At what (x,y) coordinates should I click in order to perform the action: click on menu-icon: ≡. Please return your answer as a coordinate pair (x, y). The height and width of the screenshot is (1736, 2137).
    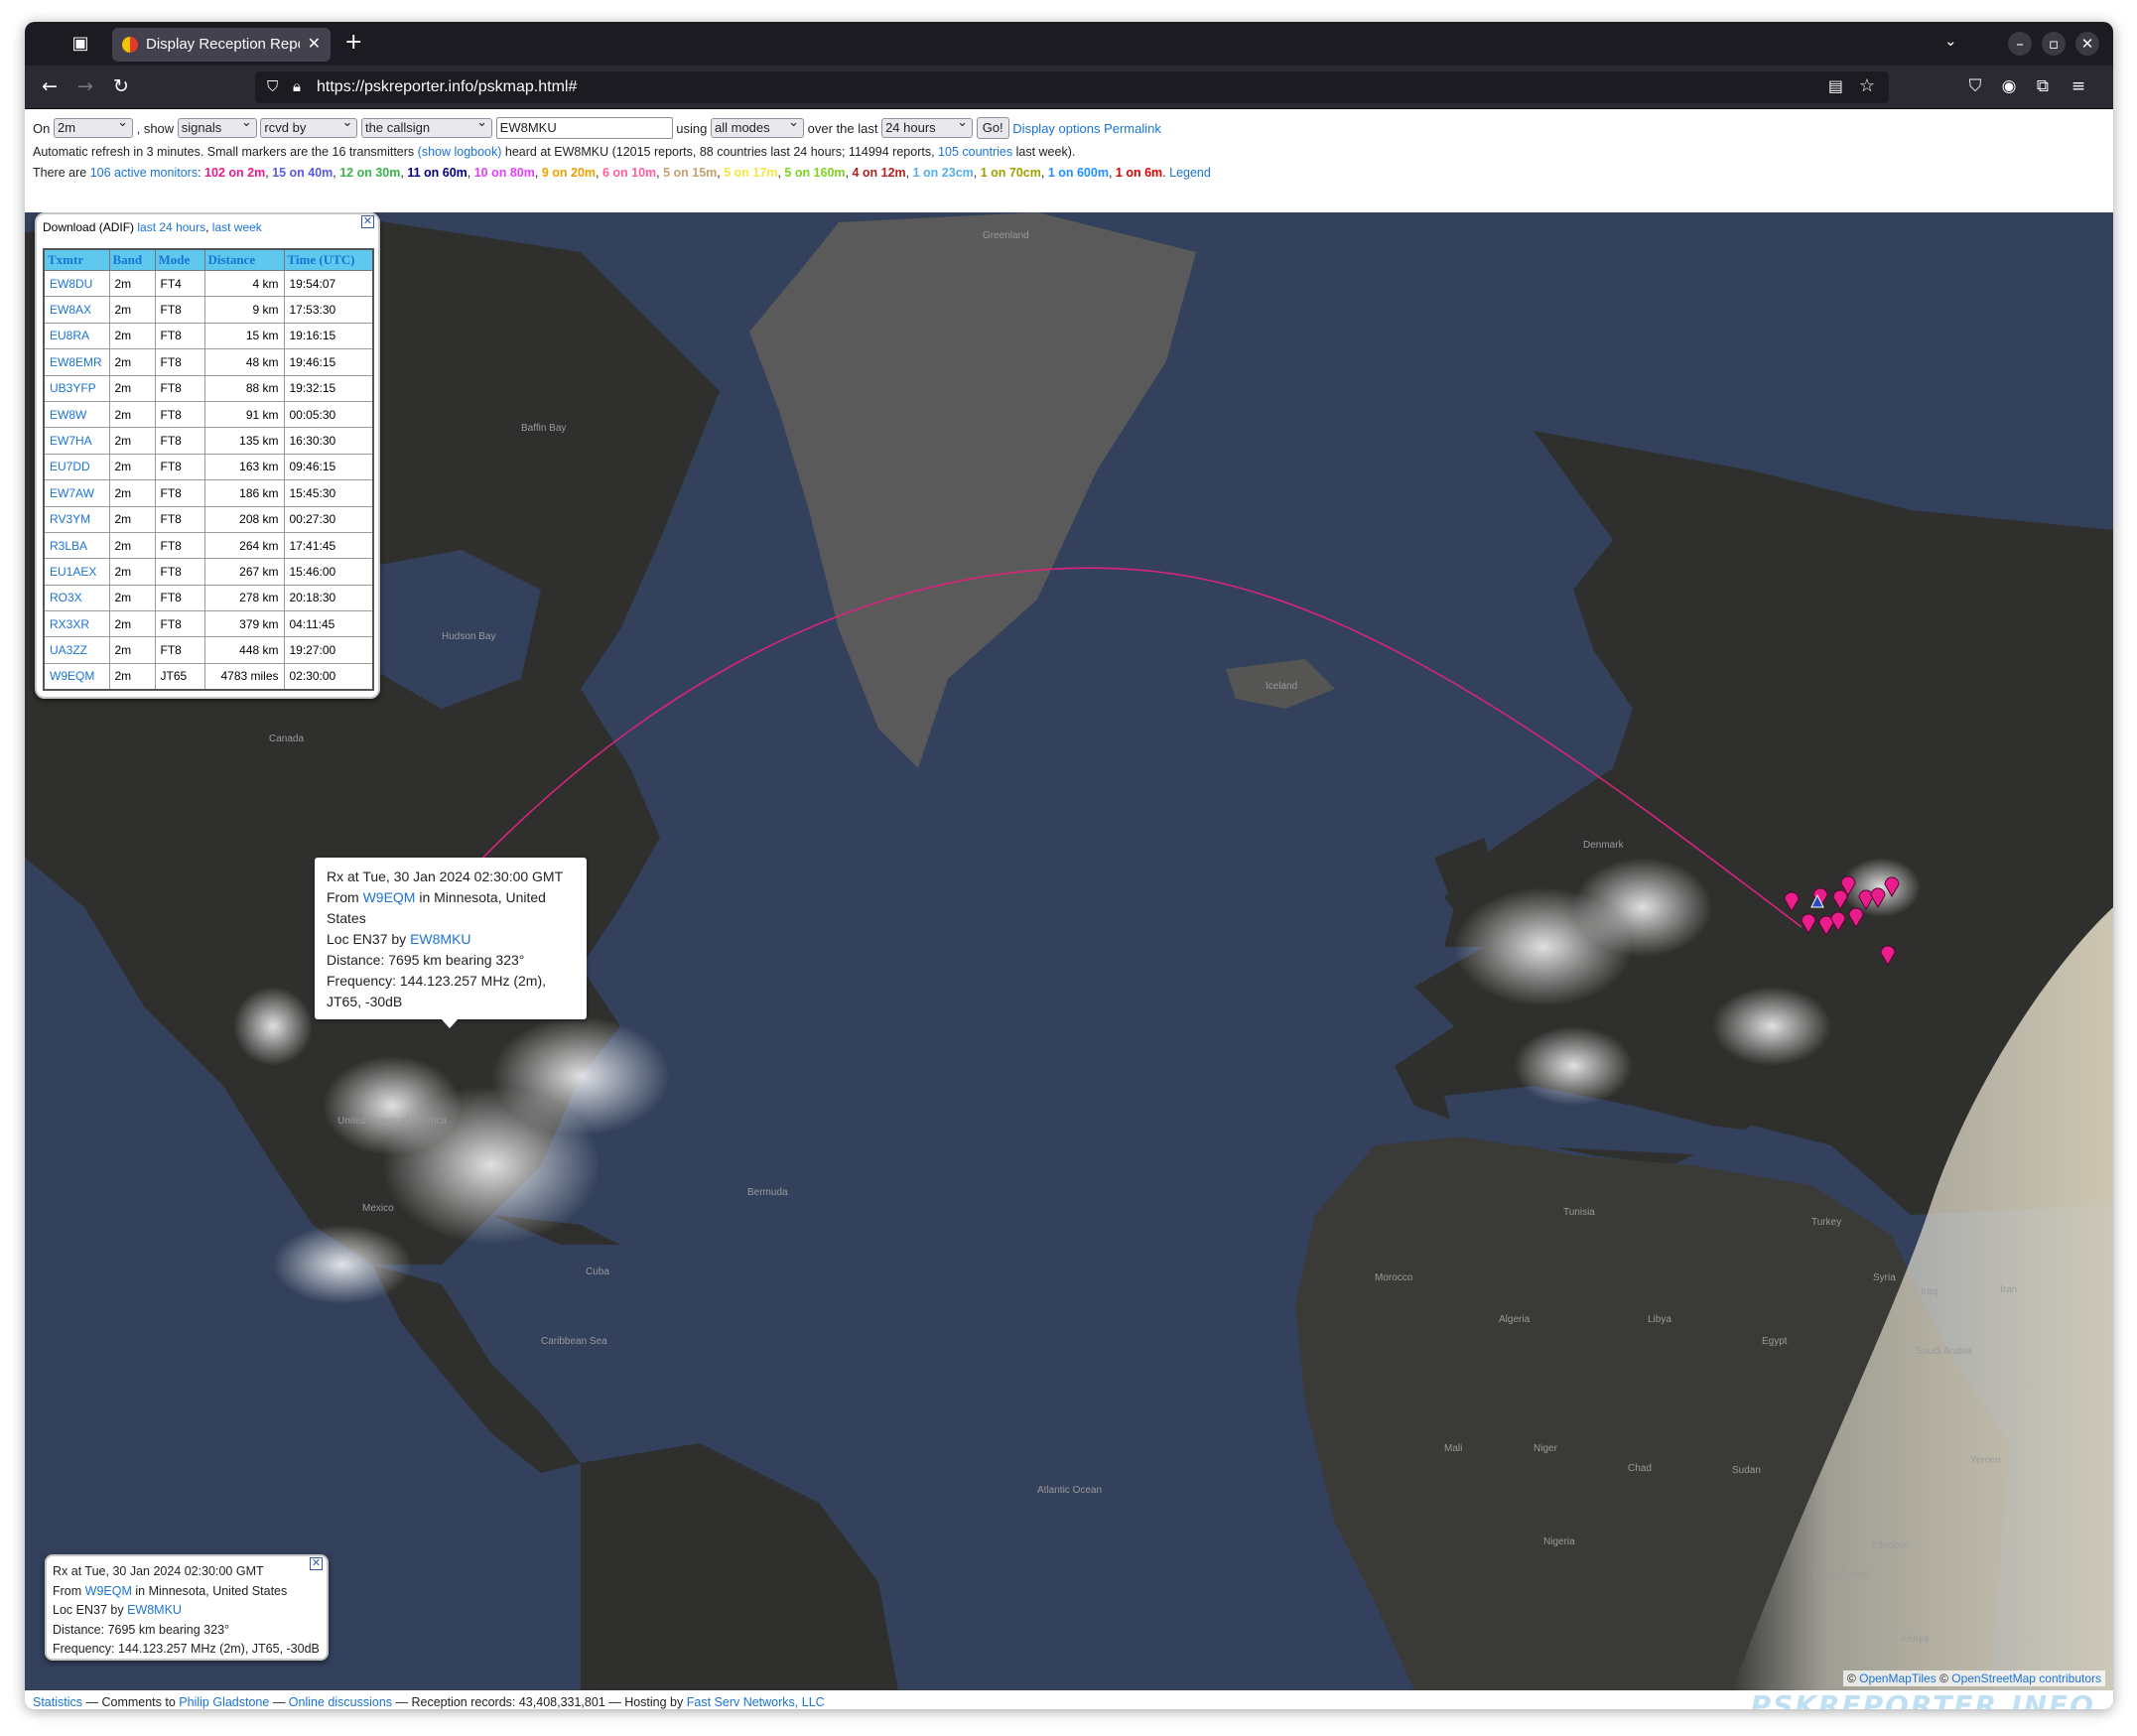
    Looking at the image, I should click on (2079, 86).